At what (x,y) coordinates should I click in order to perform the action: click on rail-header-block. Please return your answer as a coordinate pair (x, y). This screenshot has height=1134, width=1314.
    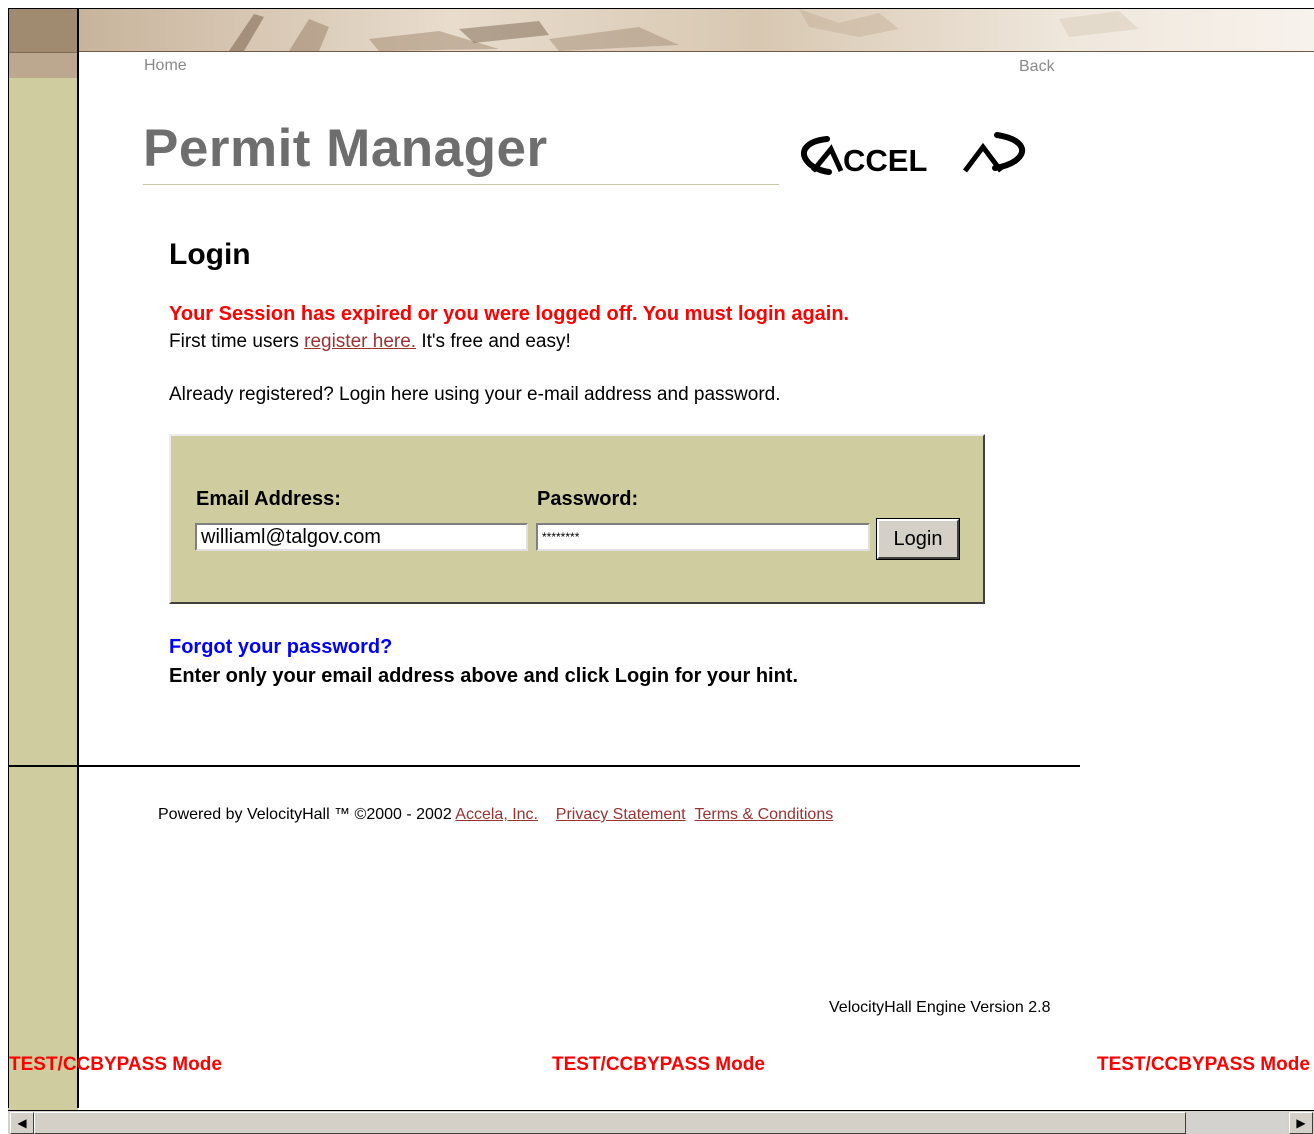
    Looking at the image, I should click on (43, 30).